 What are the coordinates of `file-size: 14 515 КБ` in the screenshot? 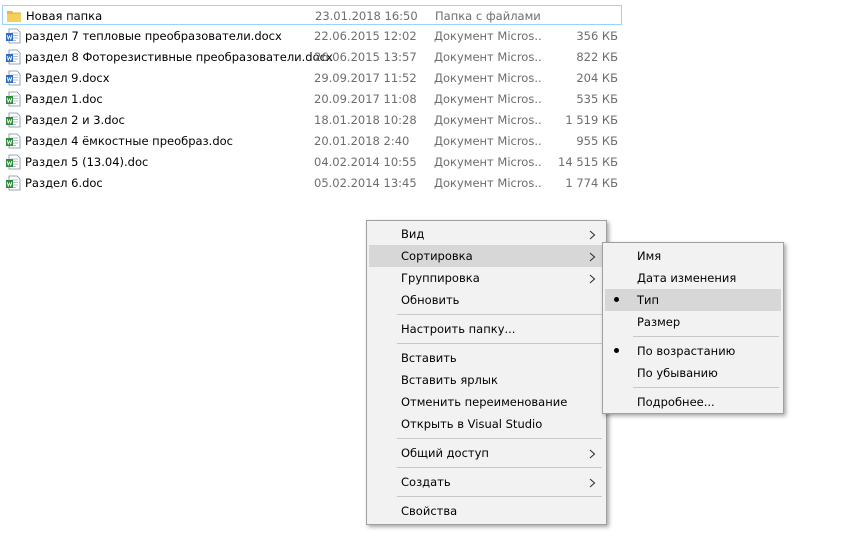 It's located at (588, 162).